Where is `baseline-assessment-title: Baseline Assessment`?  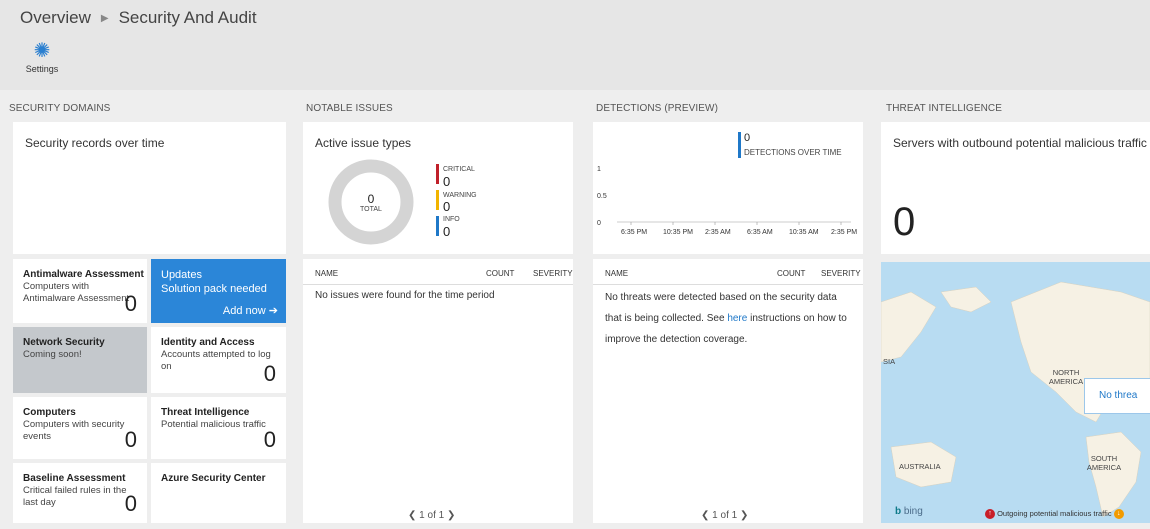 baseline-assessment-title: Baseline Assessment is located at coordinates (74, 478).